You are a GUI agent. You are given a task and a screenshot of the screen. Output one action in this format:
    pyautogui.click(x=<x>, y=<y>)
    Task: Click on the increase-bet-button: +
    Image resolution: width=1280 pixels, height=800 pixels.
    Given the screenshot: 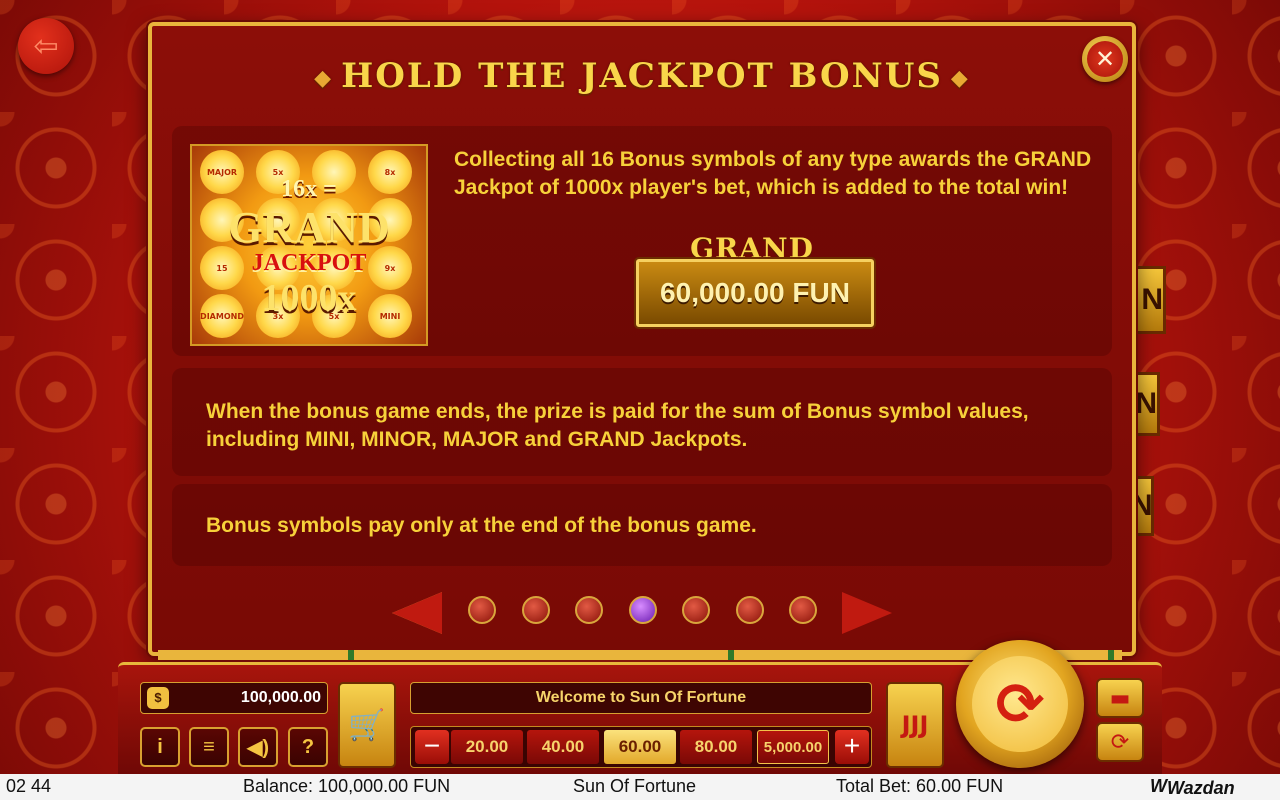 What is the action you would take?
    pyautogui.click(x=852, y=747)
    